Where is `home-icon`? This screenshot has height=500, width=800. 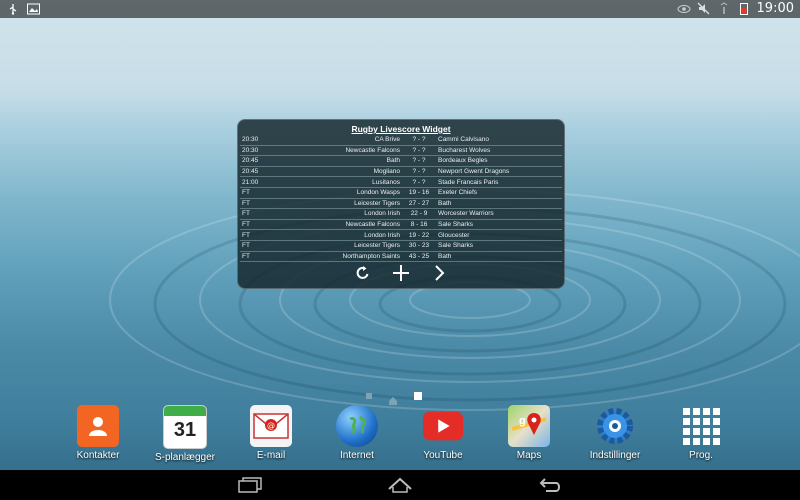 home-icon is located at coordinates (400, 485).